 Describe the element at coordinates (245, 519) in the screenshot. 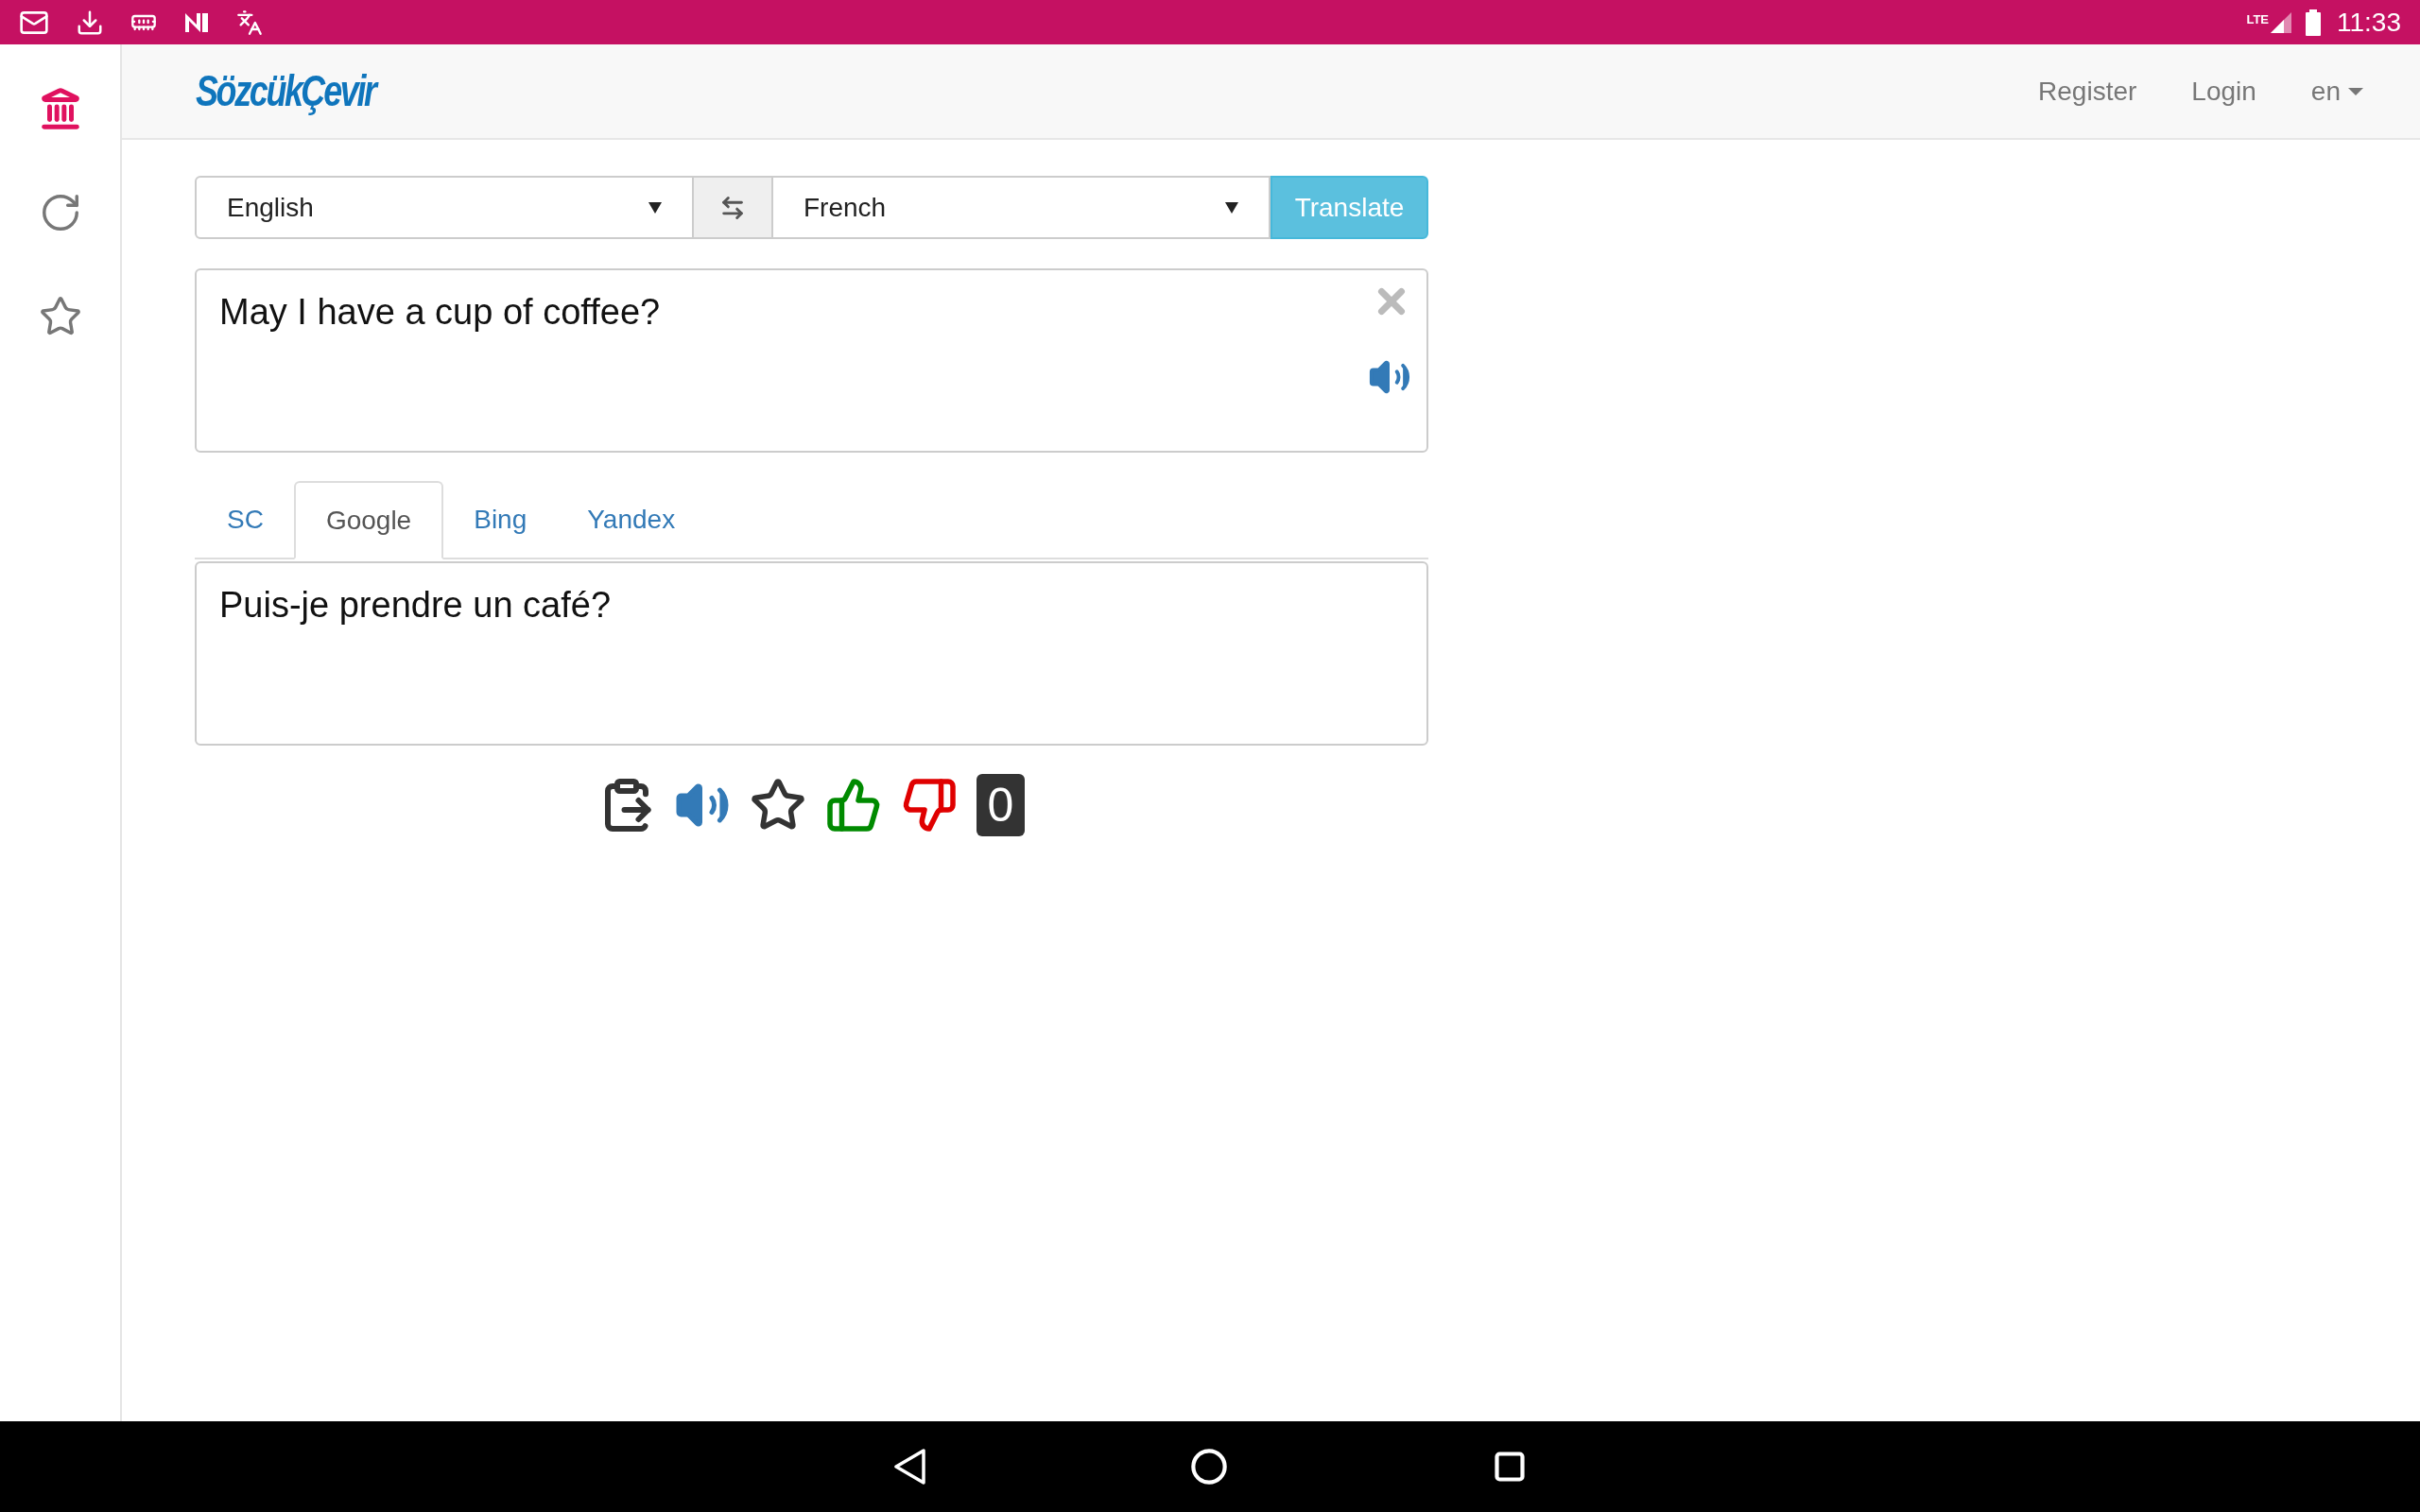

I see `result-tab: SC` at that location.